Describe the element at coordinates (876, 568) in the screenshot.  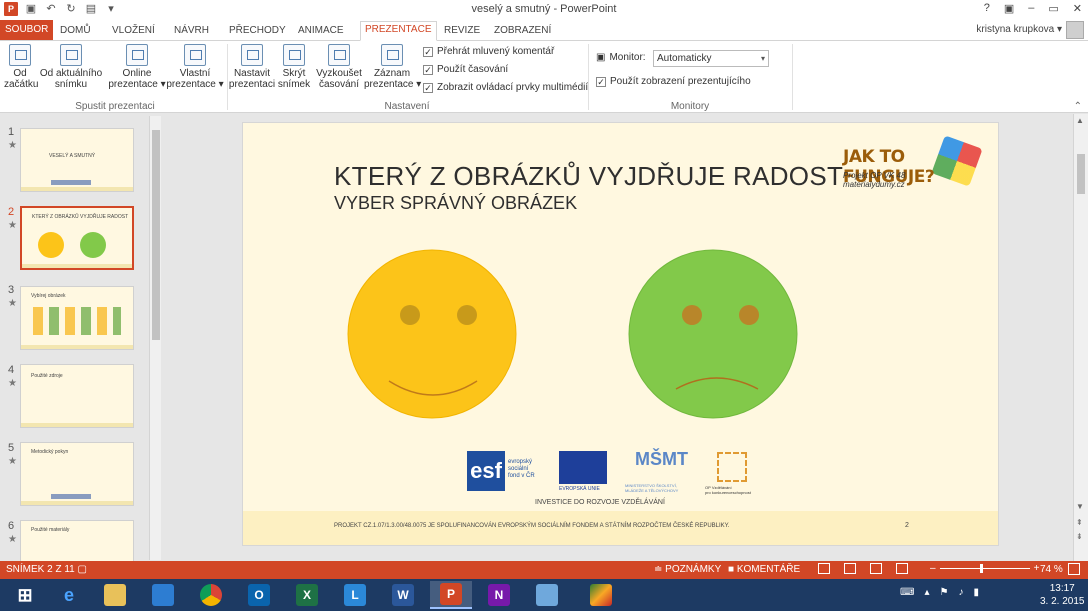
I see `reading-view-icon` at that location.